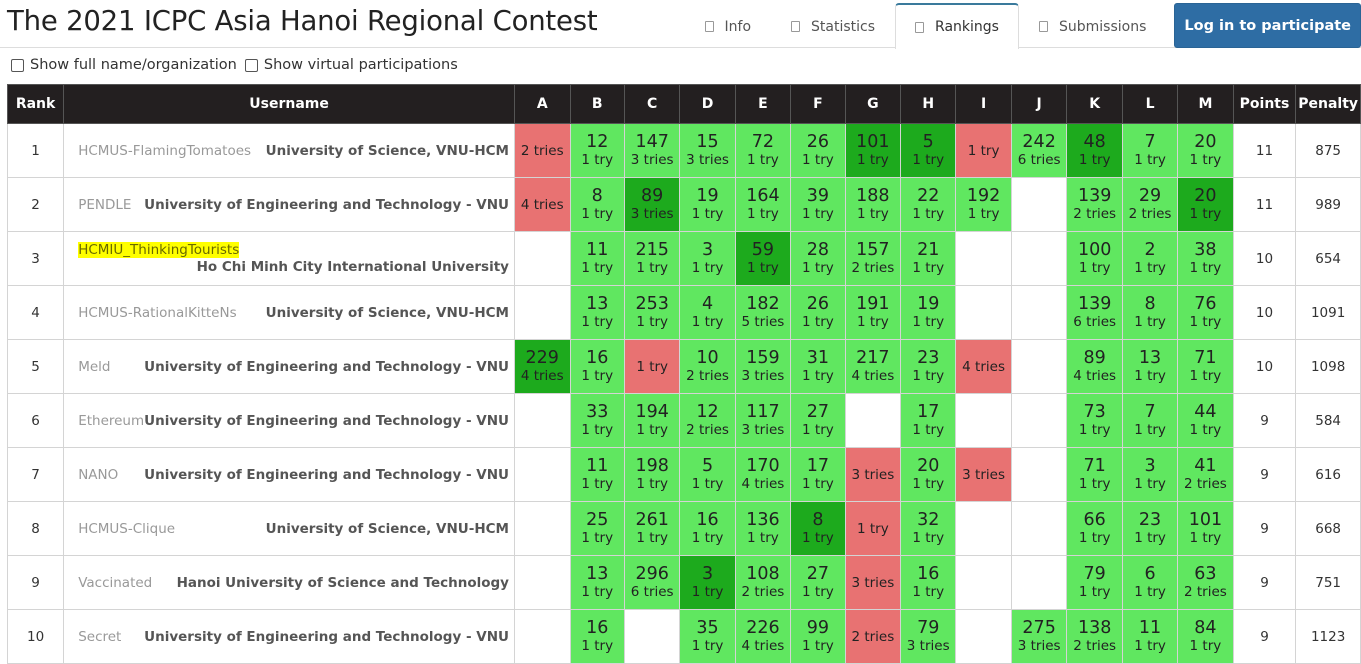  Describe the element at coordinates (289, 104) in the screenshot. I see `username-header: Username` at that location.